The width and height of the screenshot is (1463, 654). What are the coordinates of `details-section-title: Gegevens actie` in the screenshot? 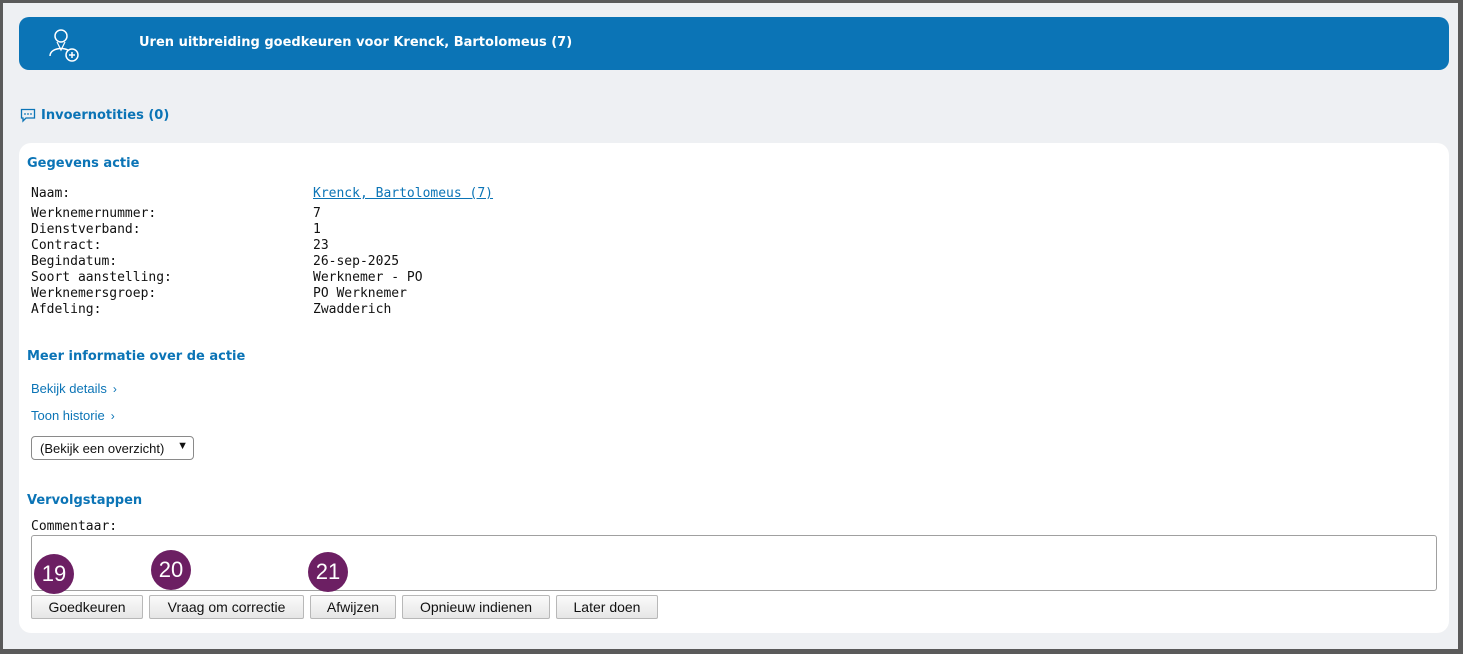 It's located at (83, 163).